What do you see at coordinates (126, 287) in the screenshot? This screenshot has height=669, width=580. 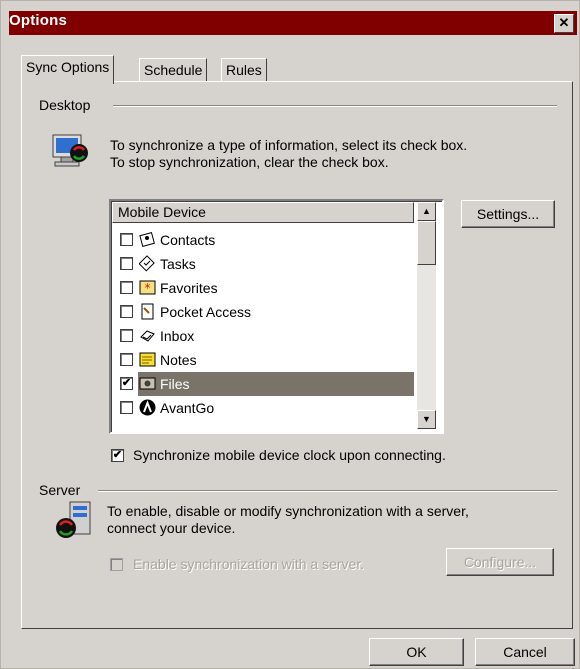 I see `favorites-checkbox` at bounding box center [126, 287].